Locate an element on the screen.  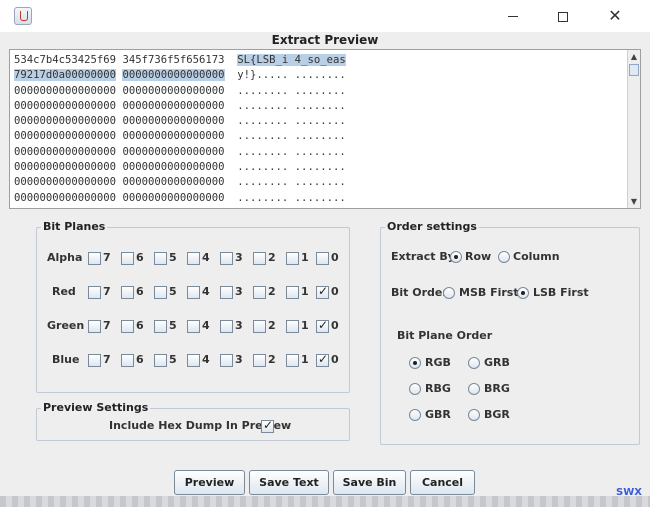
plane-order-brg-label: BRG is located at coordinates (497, 388).